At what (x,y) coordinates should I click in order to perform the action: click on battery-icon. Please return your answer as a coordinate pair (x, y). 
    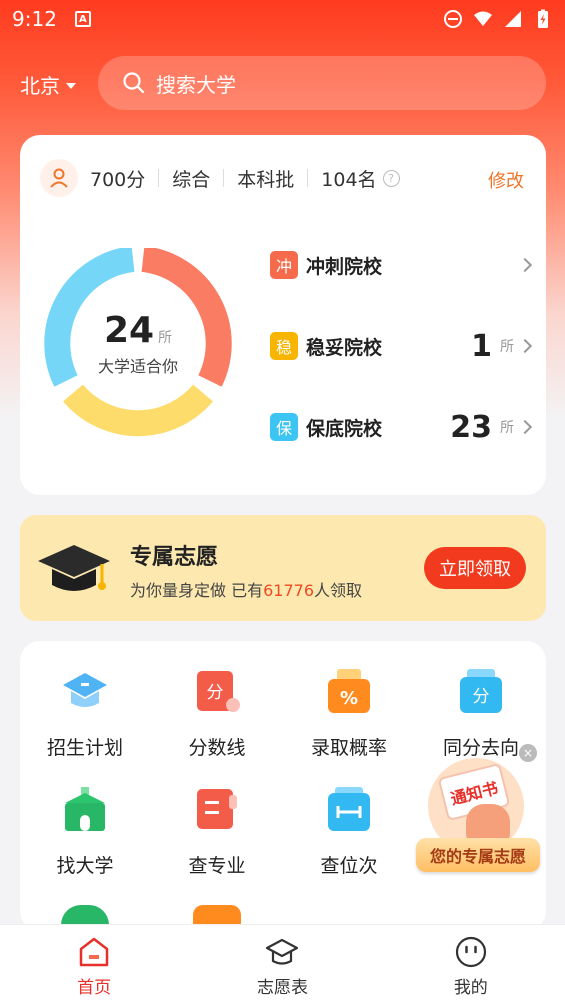
    Looking at the image, I should click on (543, 18).